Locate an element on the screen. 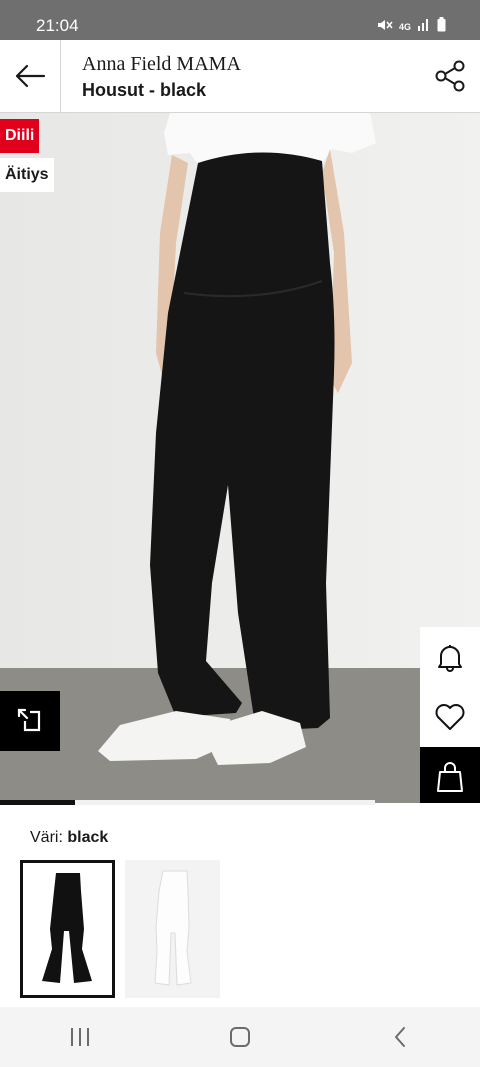  recent-apps-icon is located at coordinates (80, 1037).